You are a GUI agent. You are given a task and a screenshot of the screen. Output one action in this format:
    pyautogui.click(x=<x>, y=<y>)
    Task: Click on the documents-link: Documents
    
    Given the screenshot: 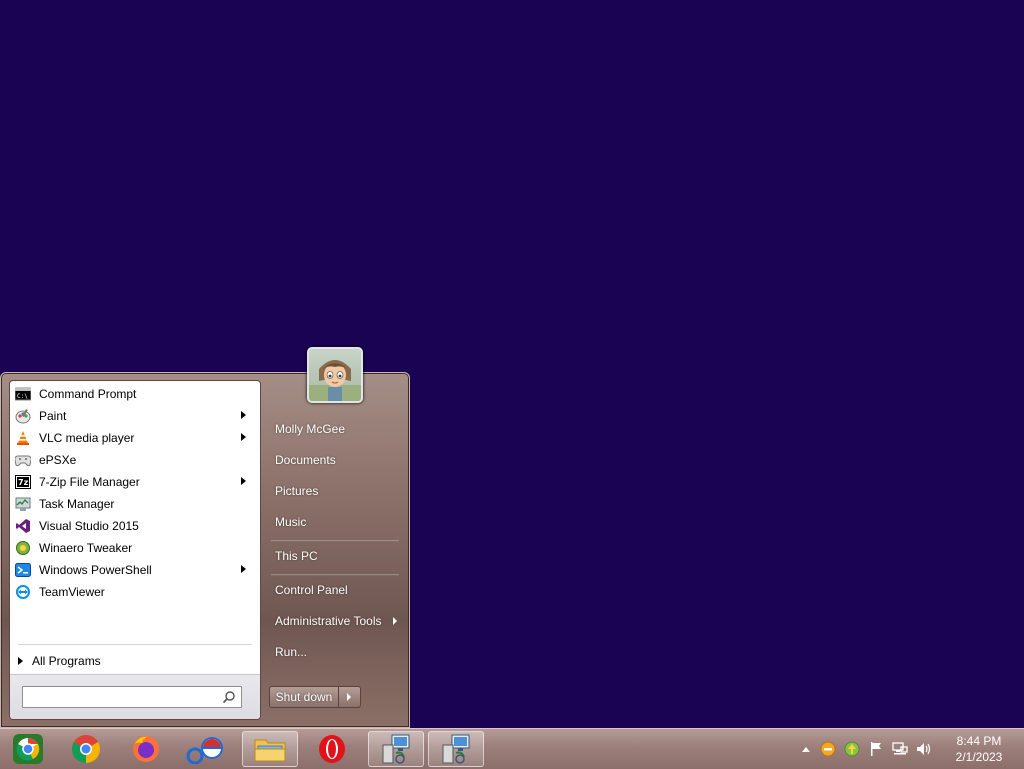 What is the action you would take?
    pyautogui.click(x=334, y=460)
    